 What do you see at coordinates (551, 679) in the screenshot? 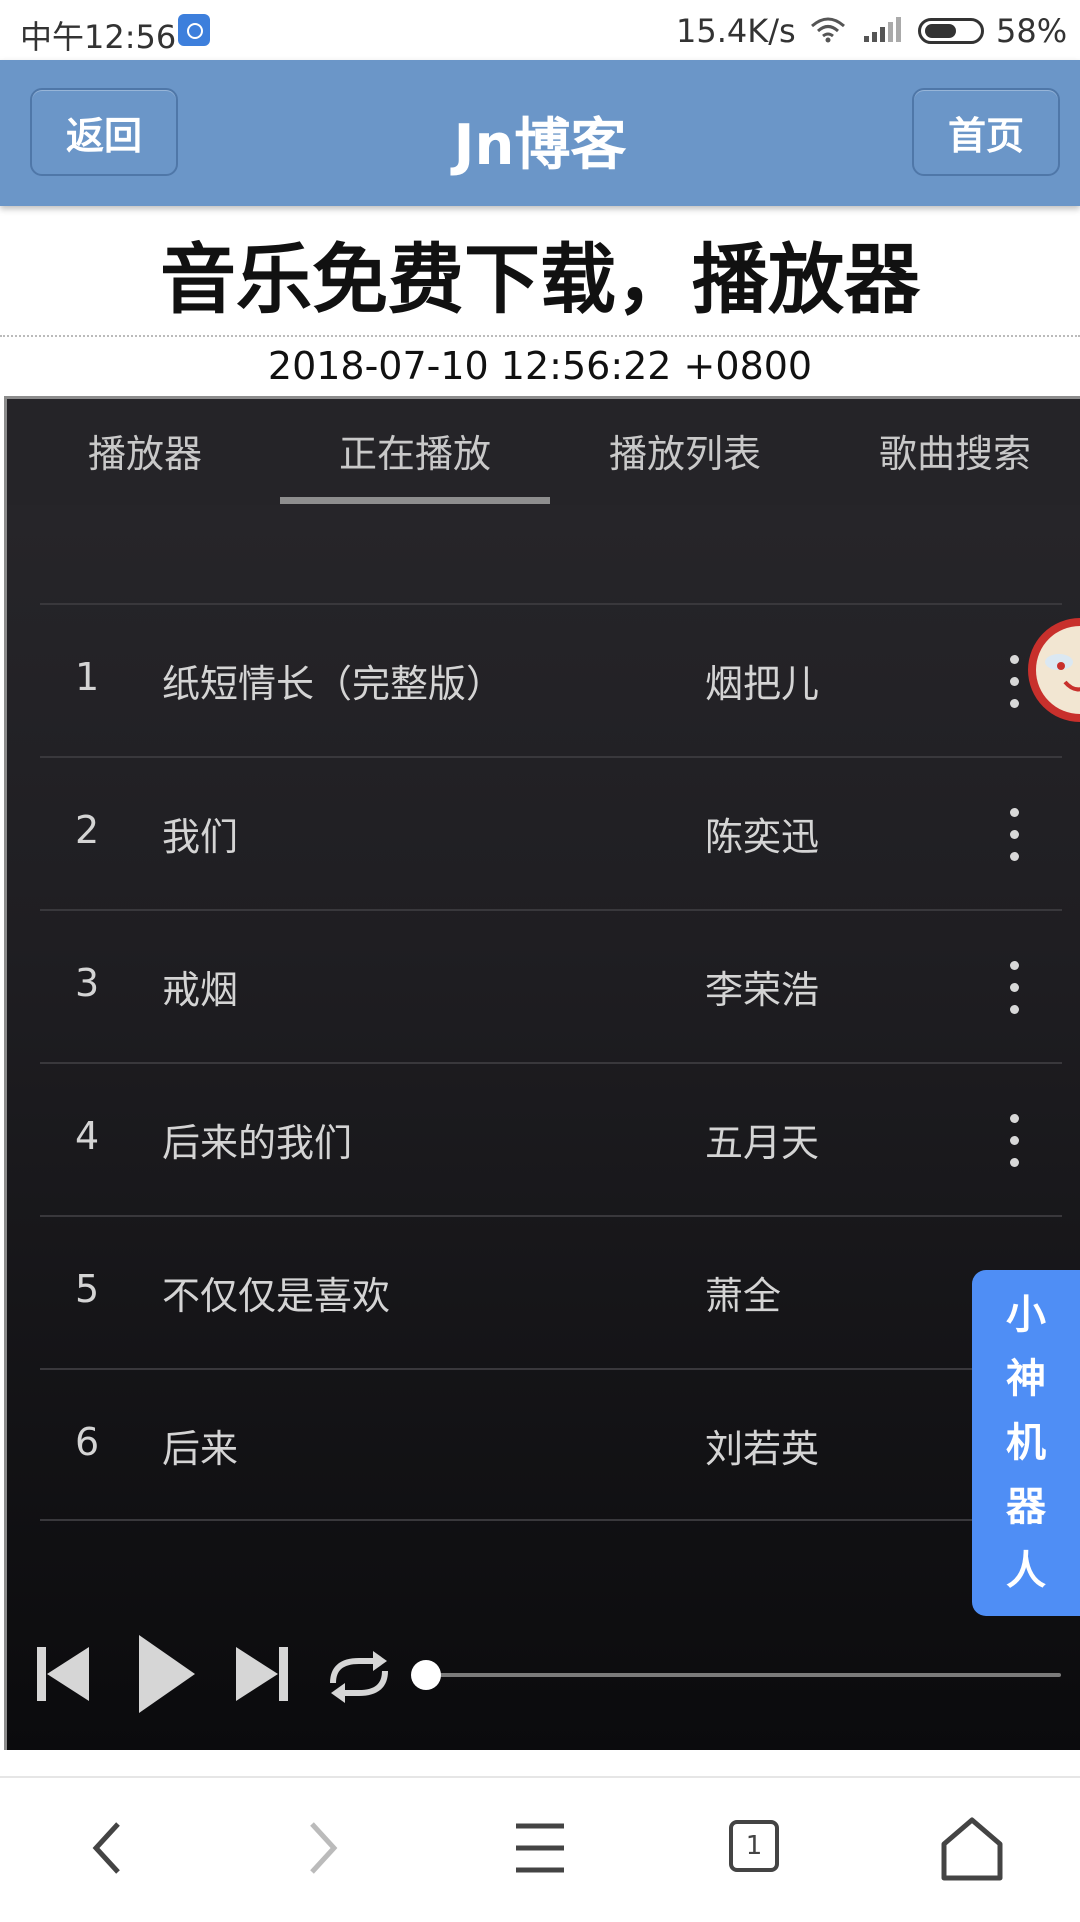
I see `song-row: 1 纸短情长（完整版） 烟把儿` at bounding box center [551, 679].